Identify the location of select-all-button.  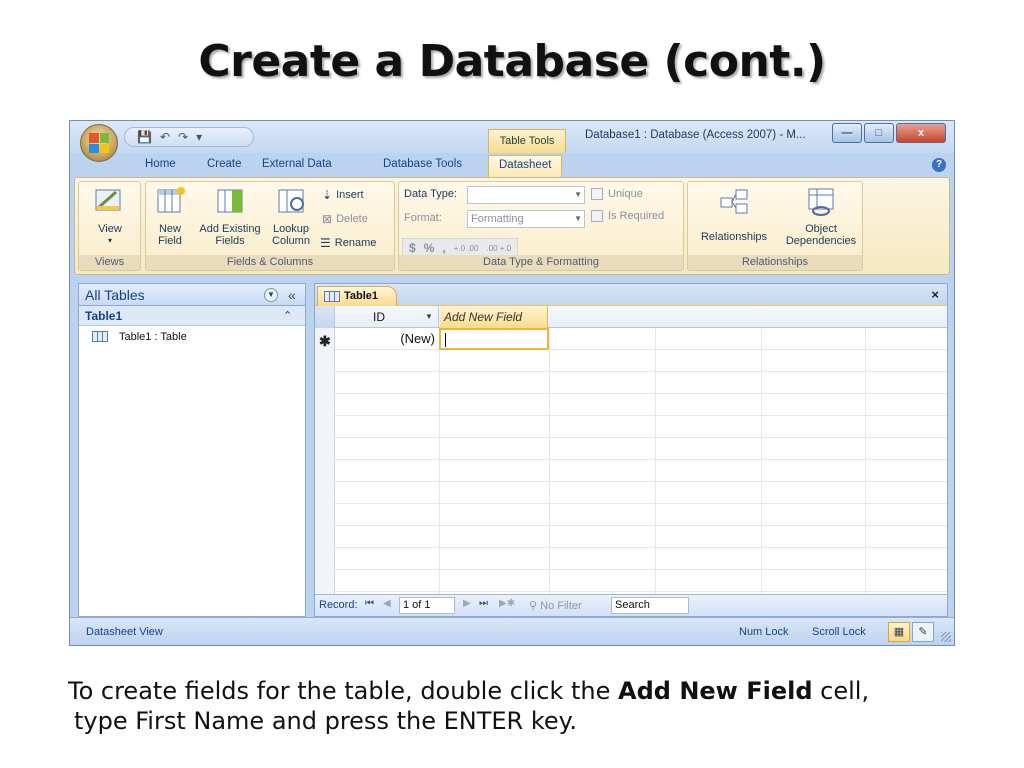
(325, 317).